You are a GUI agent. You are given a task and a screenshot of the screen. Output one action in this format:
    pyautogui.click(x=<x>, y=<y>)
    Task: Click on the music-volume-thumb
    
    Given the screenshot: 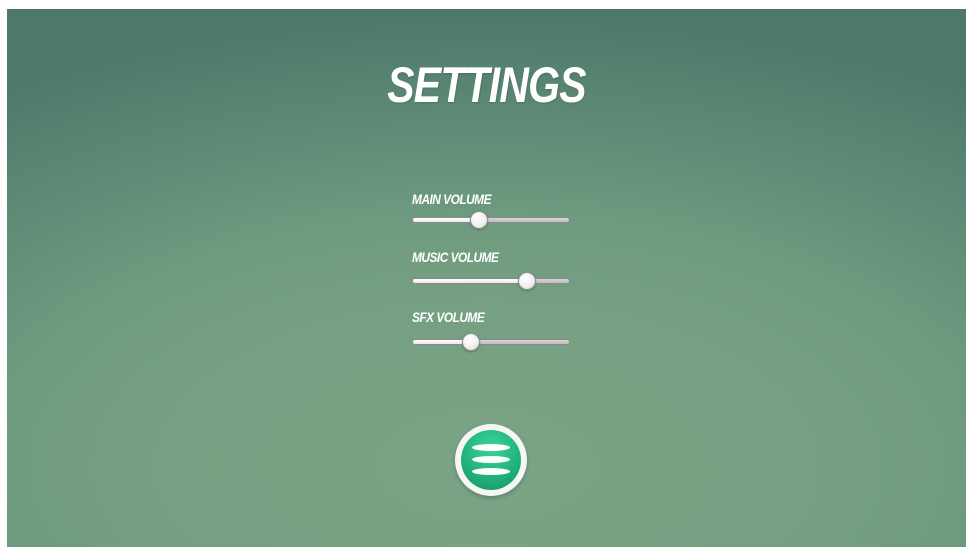 What is the action you would take?
    pyautogui.click(x=526, y=281)
    